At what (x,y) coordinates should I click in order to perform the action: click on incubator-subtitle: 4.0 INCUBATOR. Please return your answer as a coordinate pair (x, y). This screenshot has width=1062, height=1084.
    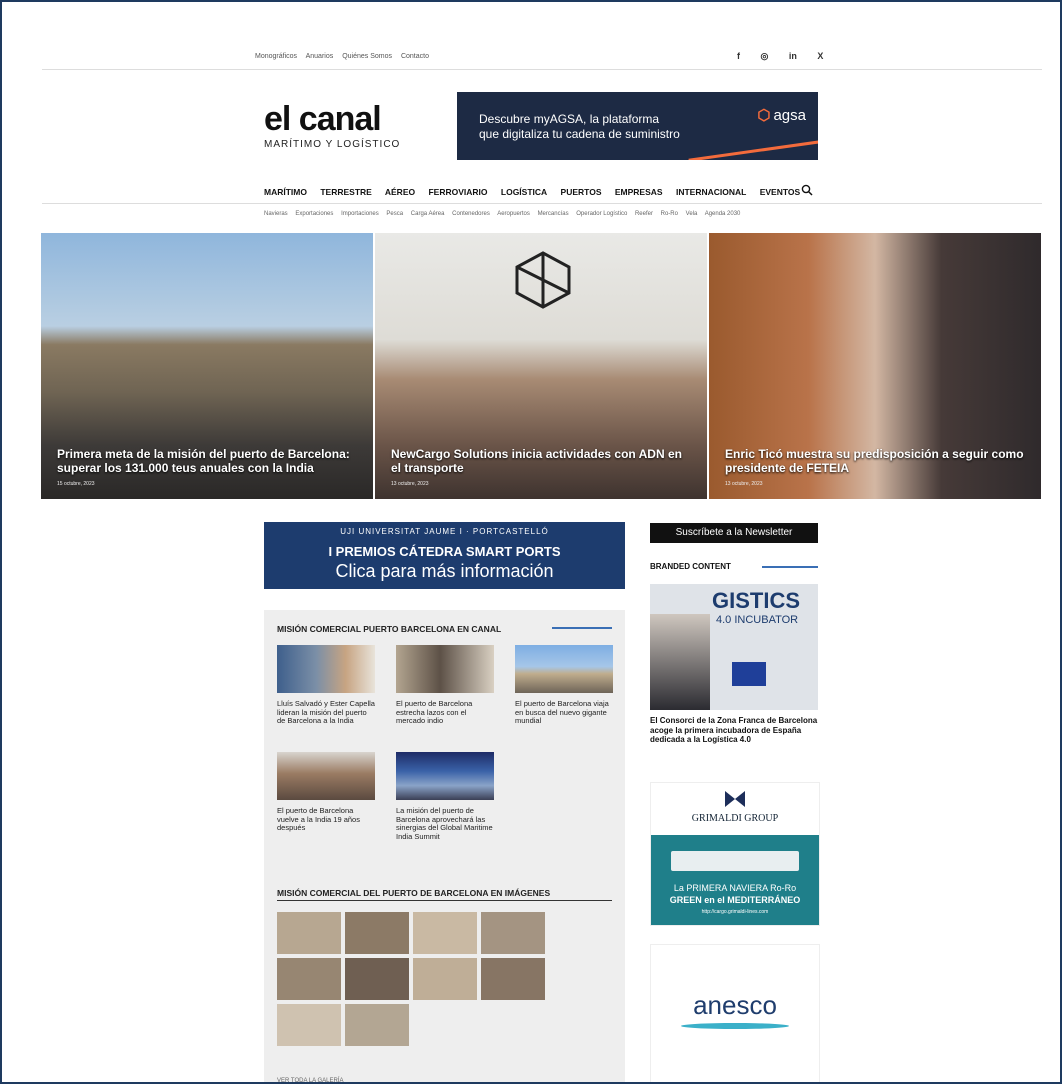
    Looking at the image, I should click on (757, 620).